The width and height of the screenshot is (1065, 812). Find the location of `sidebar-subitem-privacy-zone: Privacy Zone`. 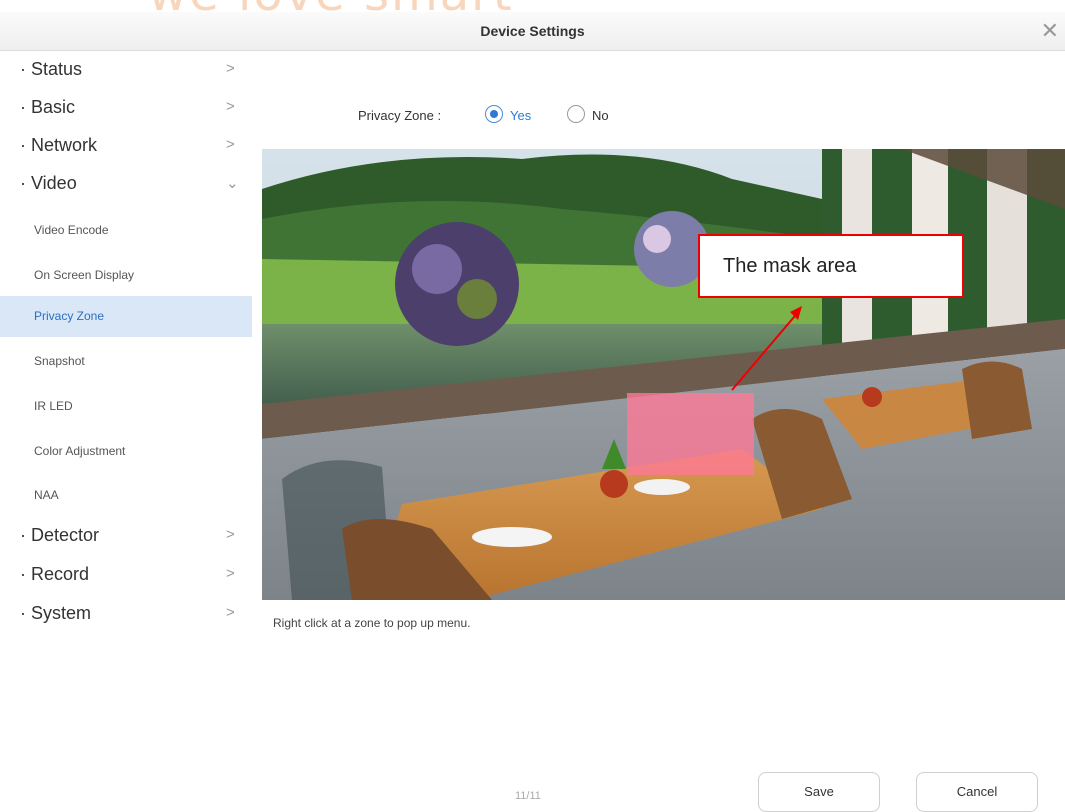

sidebar-subitem-privacy-zone: Privacy Zone is located at coordinates (126, 316).